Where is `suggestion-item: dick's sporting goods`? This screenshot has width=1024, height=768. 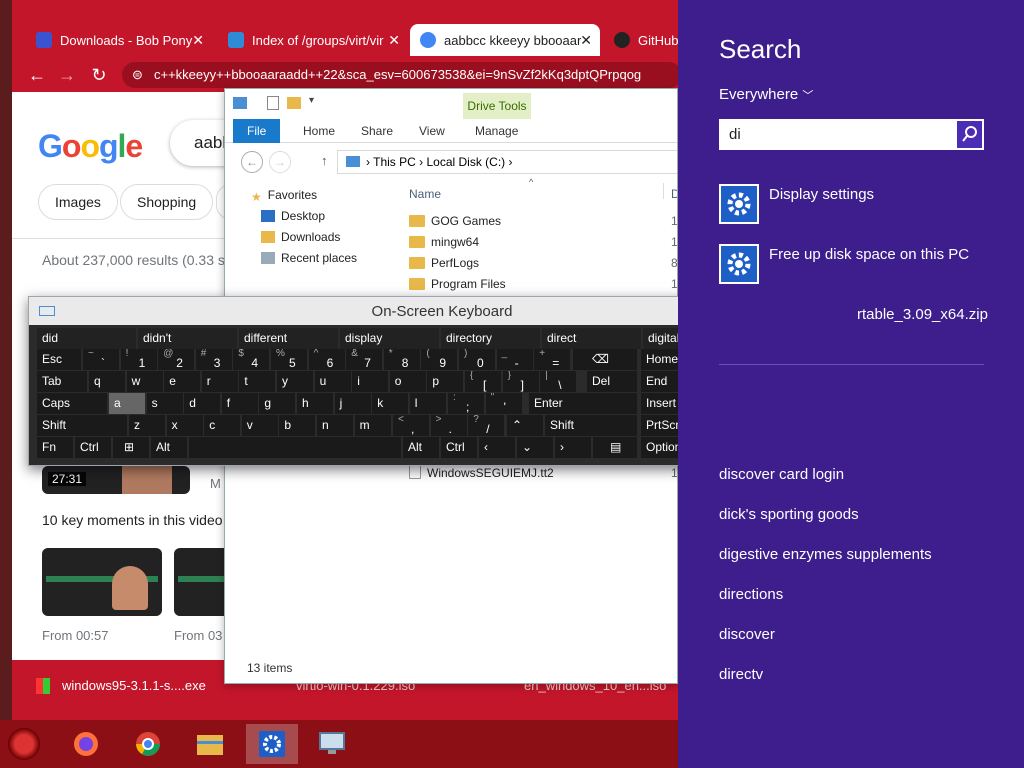 suggestion-item: dick's sporting goods is located at coordinates (789, 514).